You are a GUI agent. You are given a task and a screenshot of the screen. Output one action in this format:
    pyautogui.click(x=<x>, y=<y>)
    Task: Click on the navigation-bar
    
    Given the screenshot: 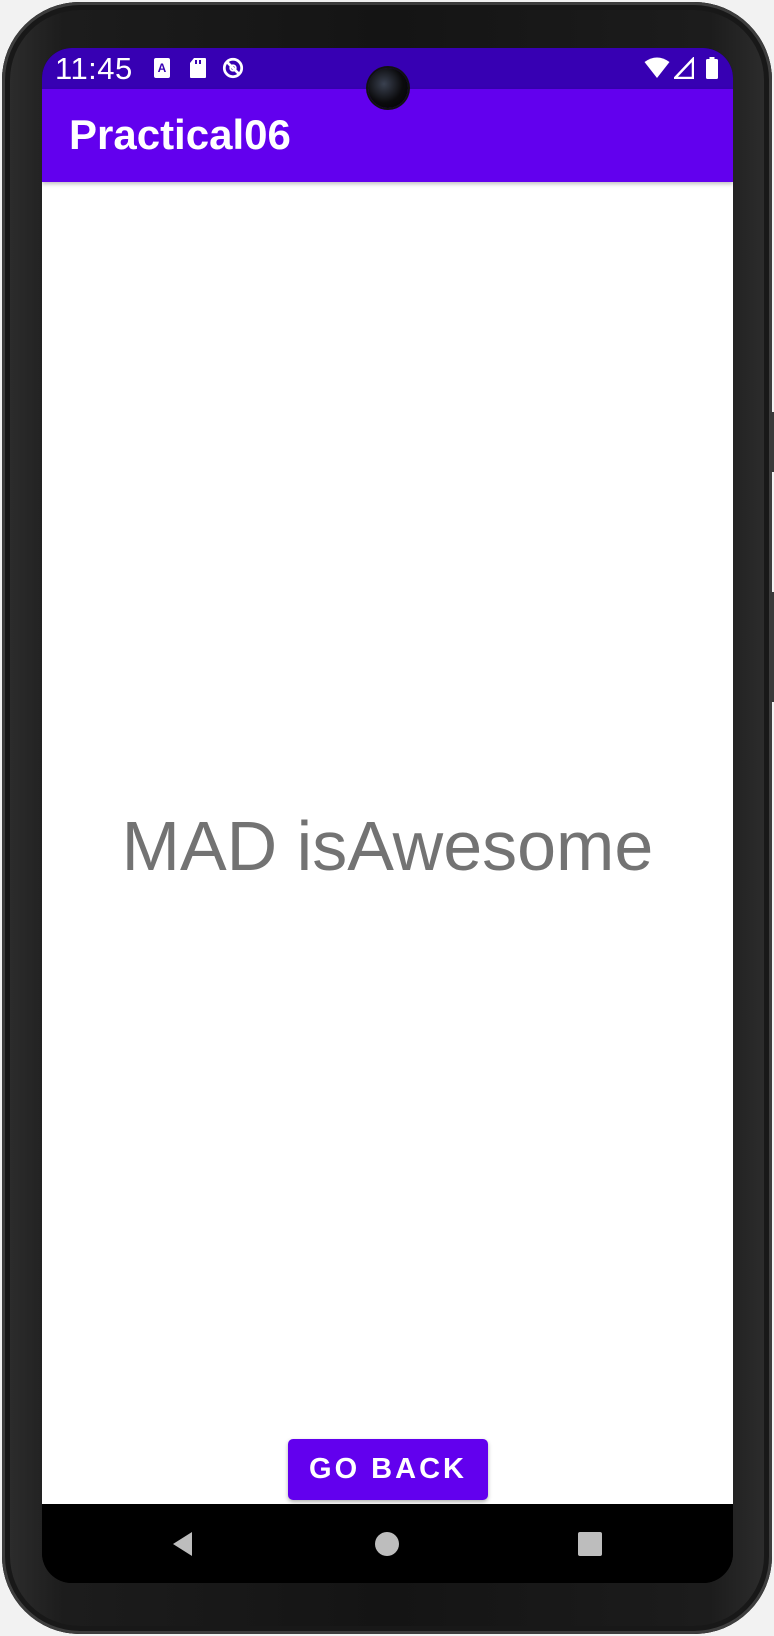 What is the action you would take?
    pyautogui.click(x=387, y=1543)
    